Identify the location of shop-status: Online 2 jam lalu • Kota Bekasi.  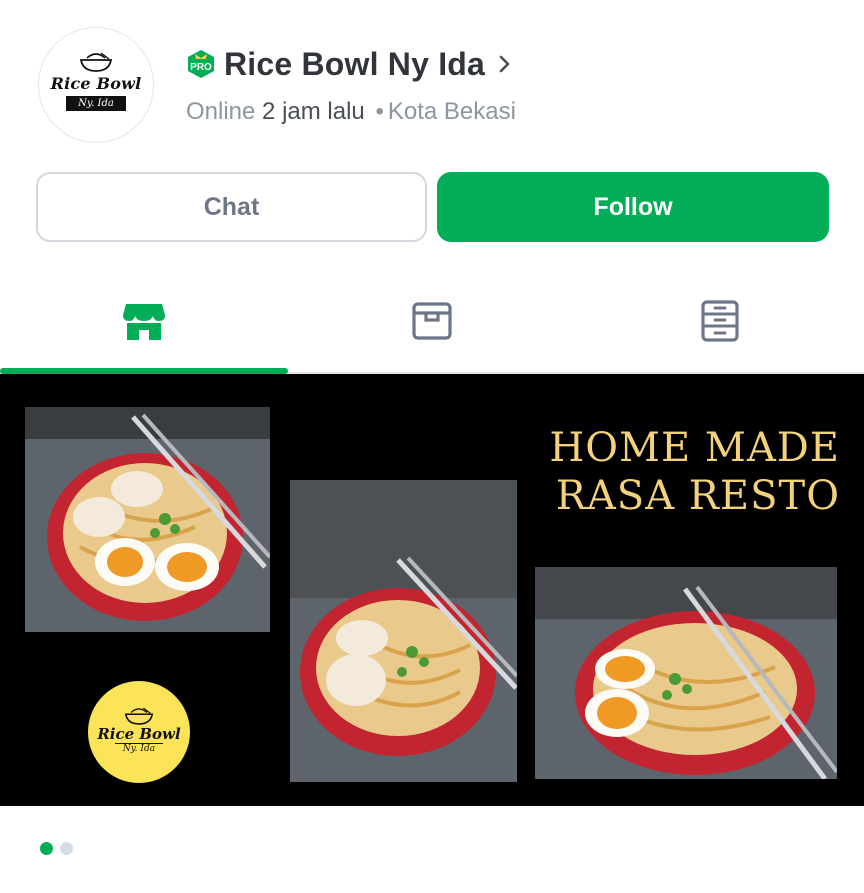
(351, 112).